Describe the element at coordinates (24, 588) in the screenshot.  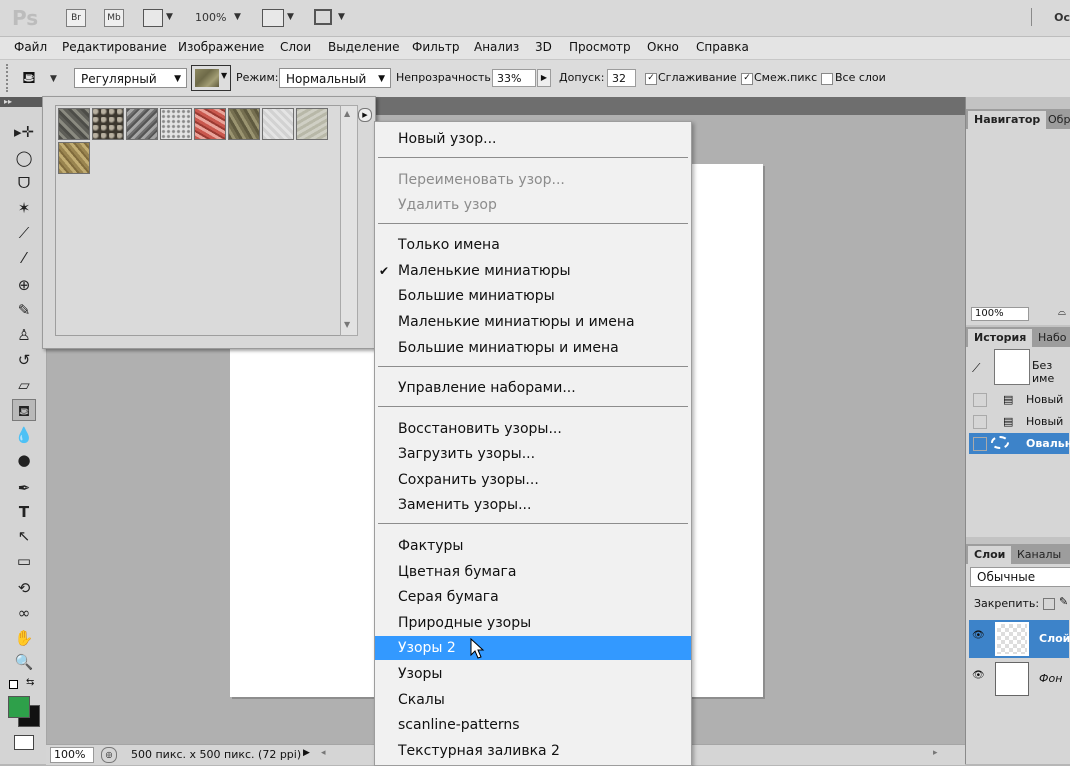
I see `3d-rotate-icon: ⟲` at that location.